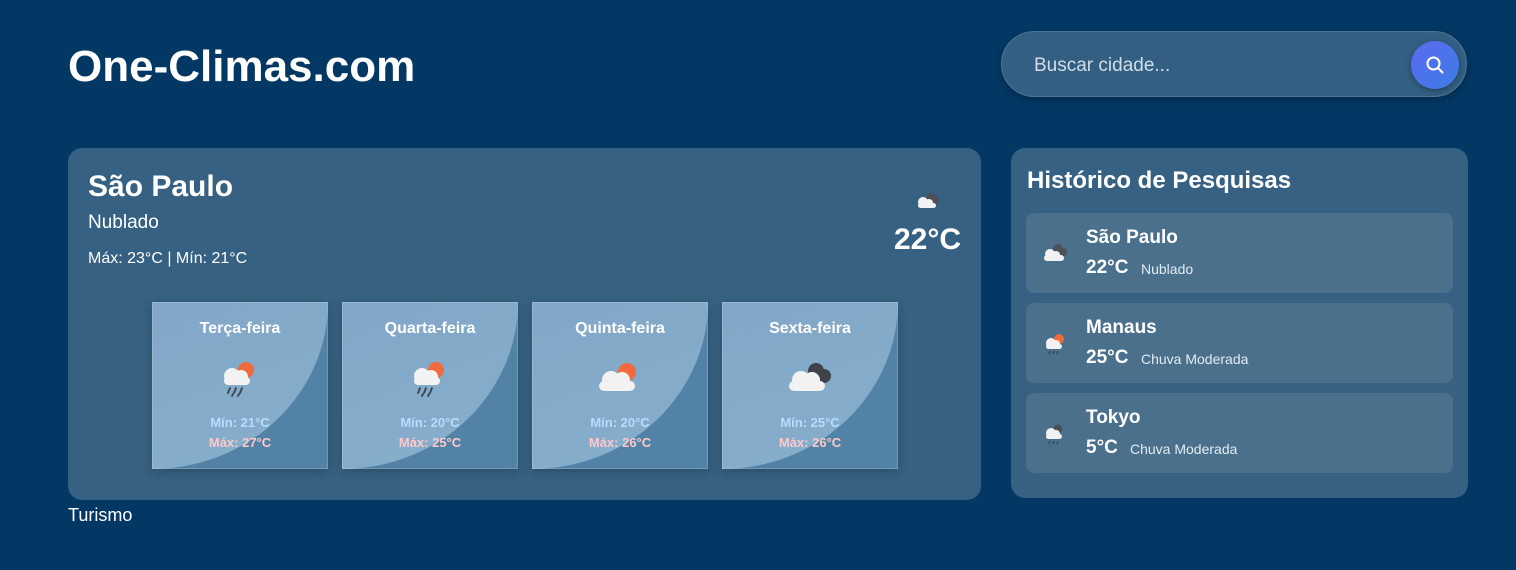 The width and height of the screenshot is (1516, 570). Describe the element at coordinates (100, 515) in the screenshot. I see `tourism-link: Turismo` at that location.